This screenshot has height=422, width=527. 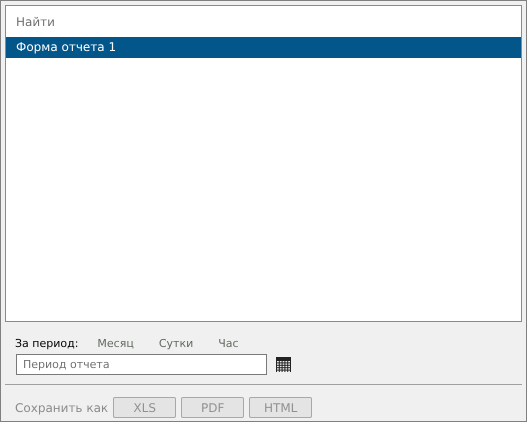 What do you see at coordinates (263, 47) in the screenshot?
I see `report-item: Форма отчета 1` at bounding box center [263, 47].